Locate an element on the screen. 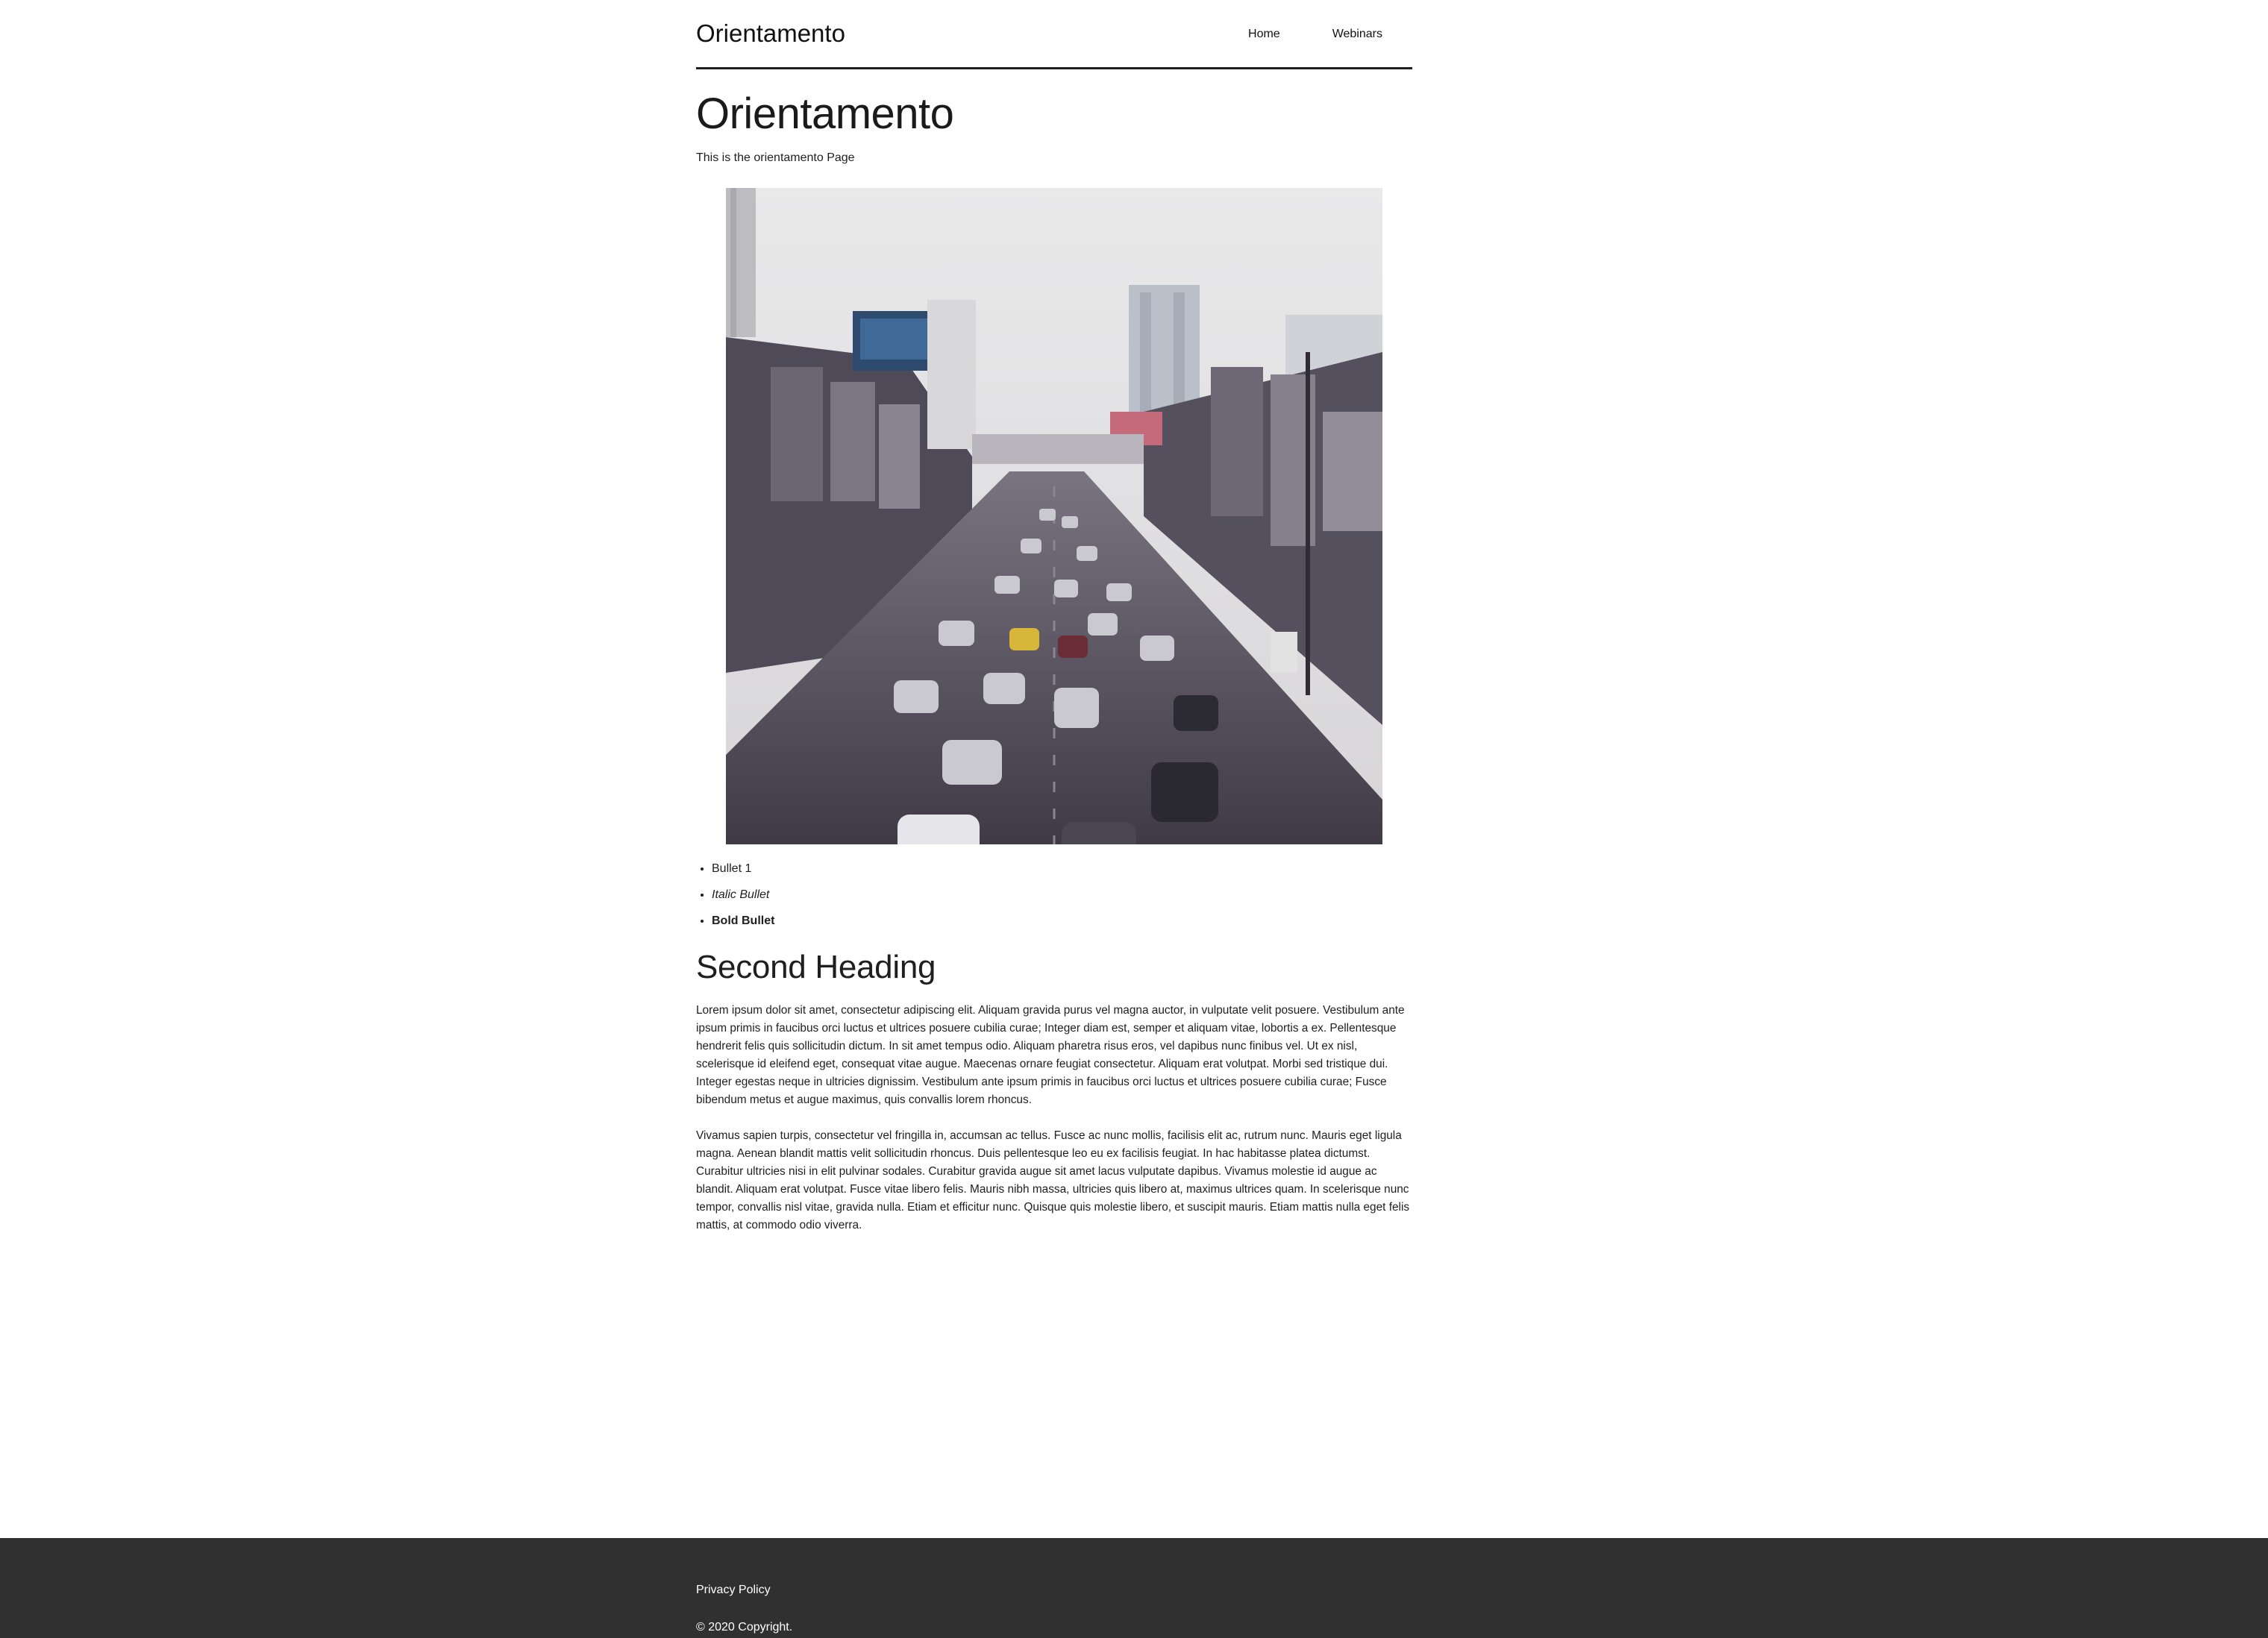  list-item-italic: Italic Bullet is located at coordinates (743, 894).